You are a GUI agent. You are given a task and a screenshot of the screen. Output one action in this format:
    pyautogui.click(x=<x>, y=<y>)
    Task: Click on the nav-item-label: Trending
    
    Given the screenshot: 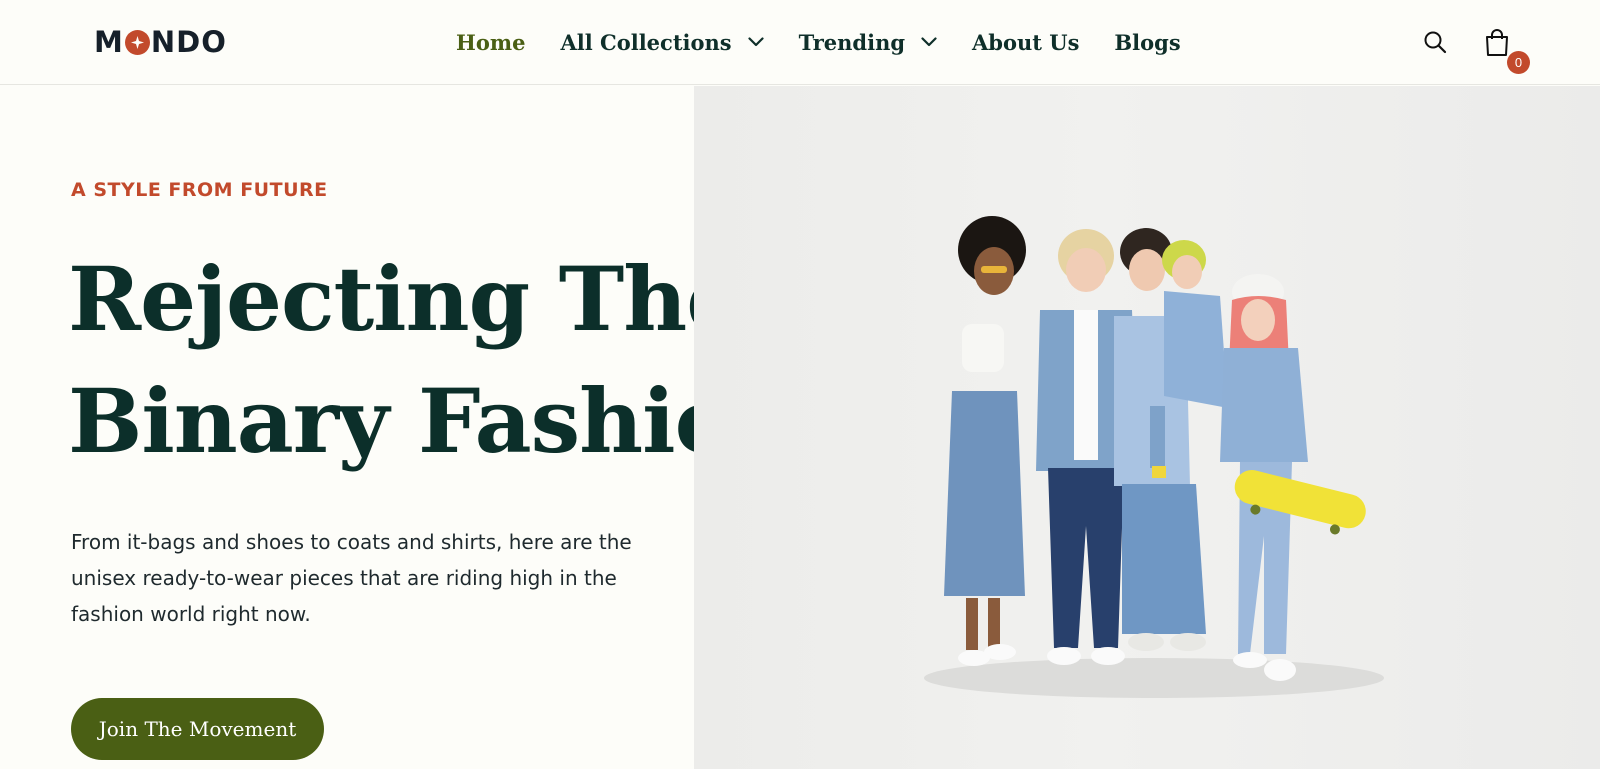 What is the action you would take?
    pyautogui.click(x=852, y=42)
    